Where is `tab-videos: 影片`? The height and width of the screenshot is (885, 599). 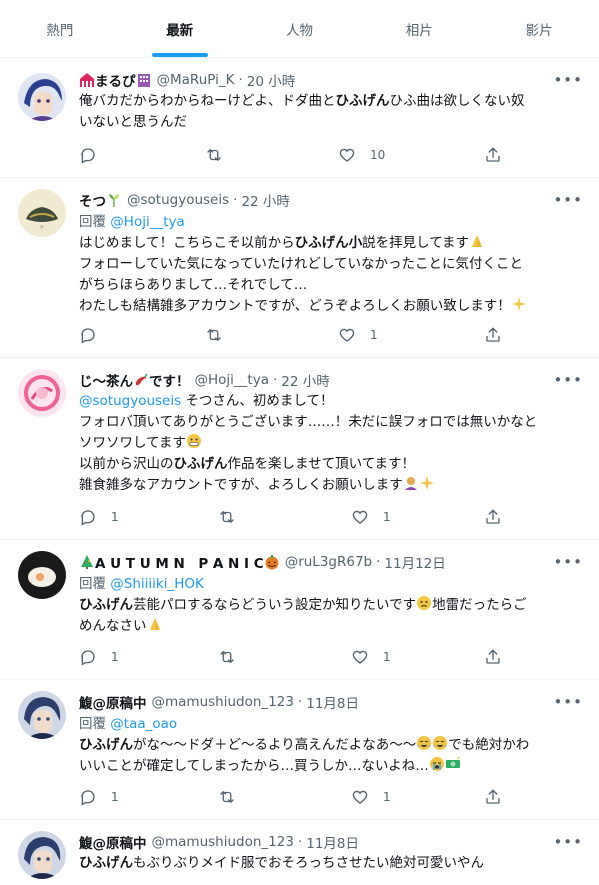
tab-videos: 影片 is located at coordinates (539, 28).